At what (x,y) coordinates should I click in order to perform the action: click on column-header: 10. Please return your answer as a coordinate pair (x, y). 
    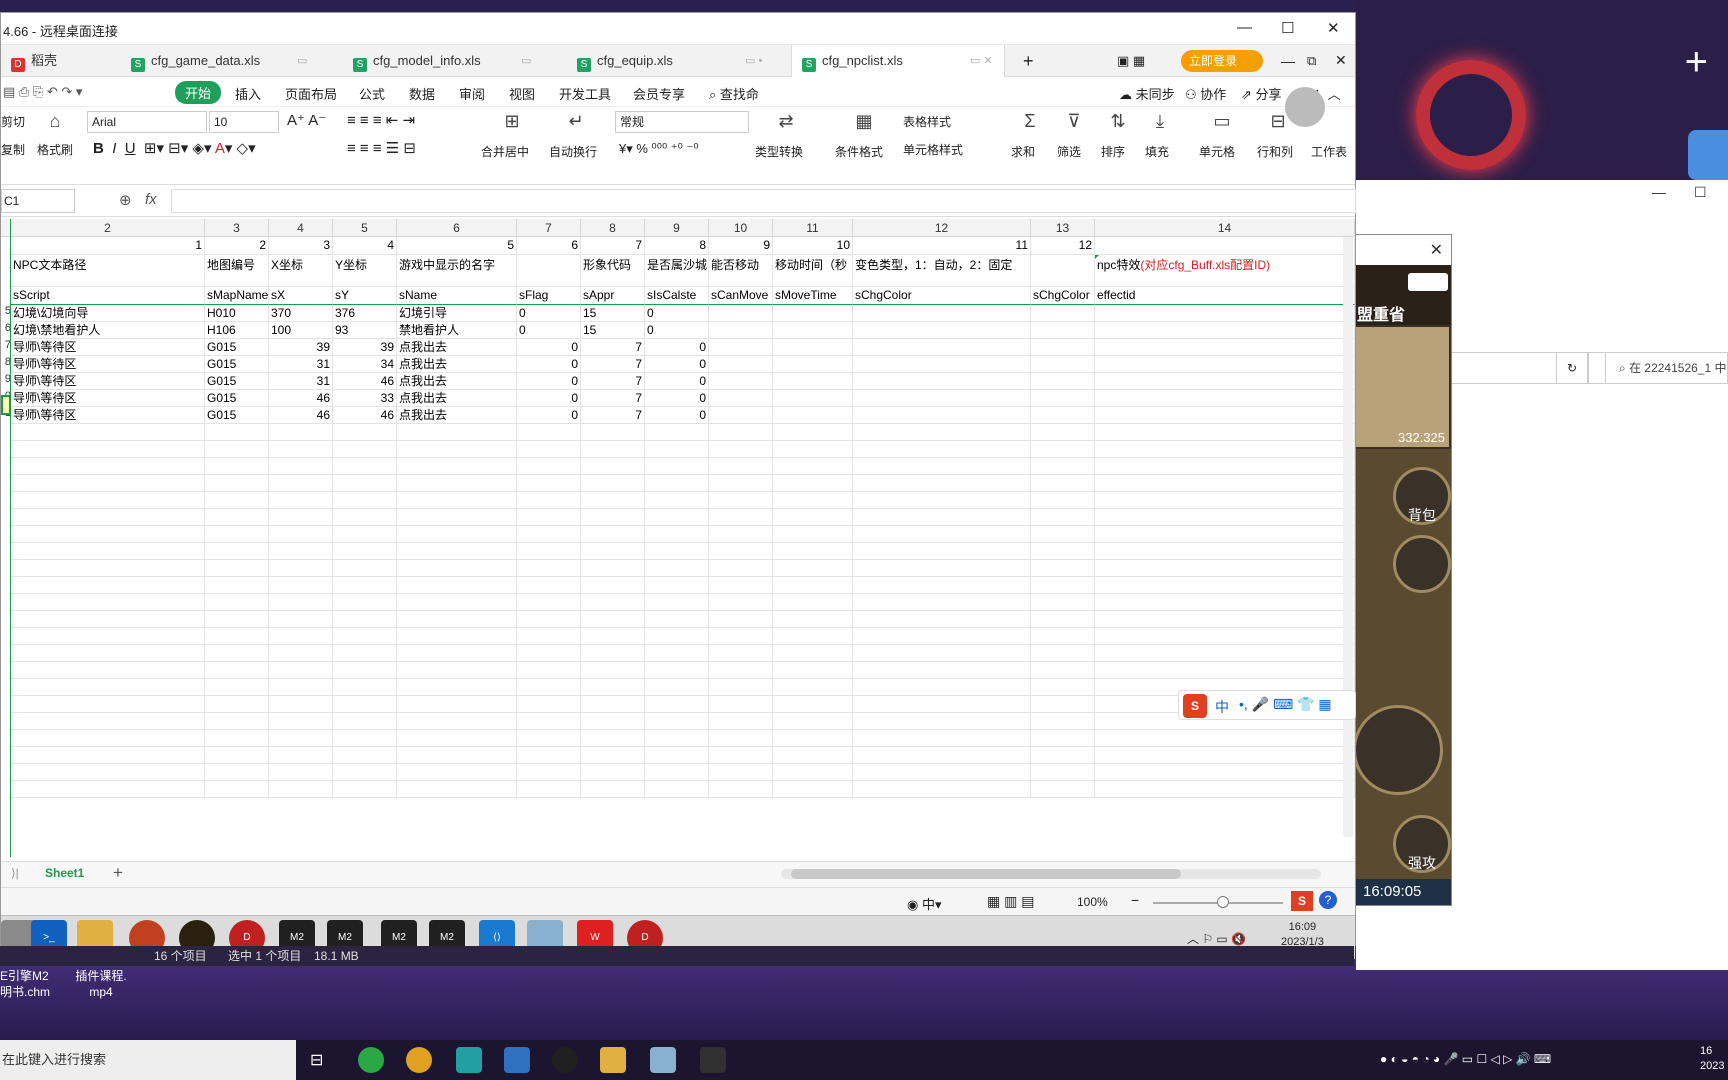
    Looking at the image, I should click on (741, 228).